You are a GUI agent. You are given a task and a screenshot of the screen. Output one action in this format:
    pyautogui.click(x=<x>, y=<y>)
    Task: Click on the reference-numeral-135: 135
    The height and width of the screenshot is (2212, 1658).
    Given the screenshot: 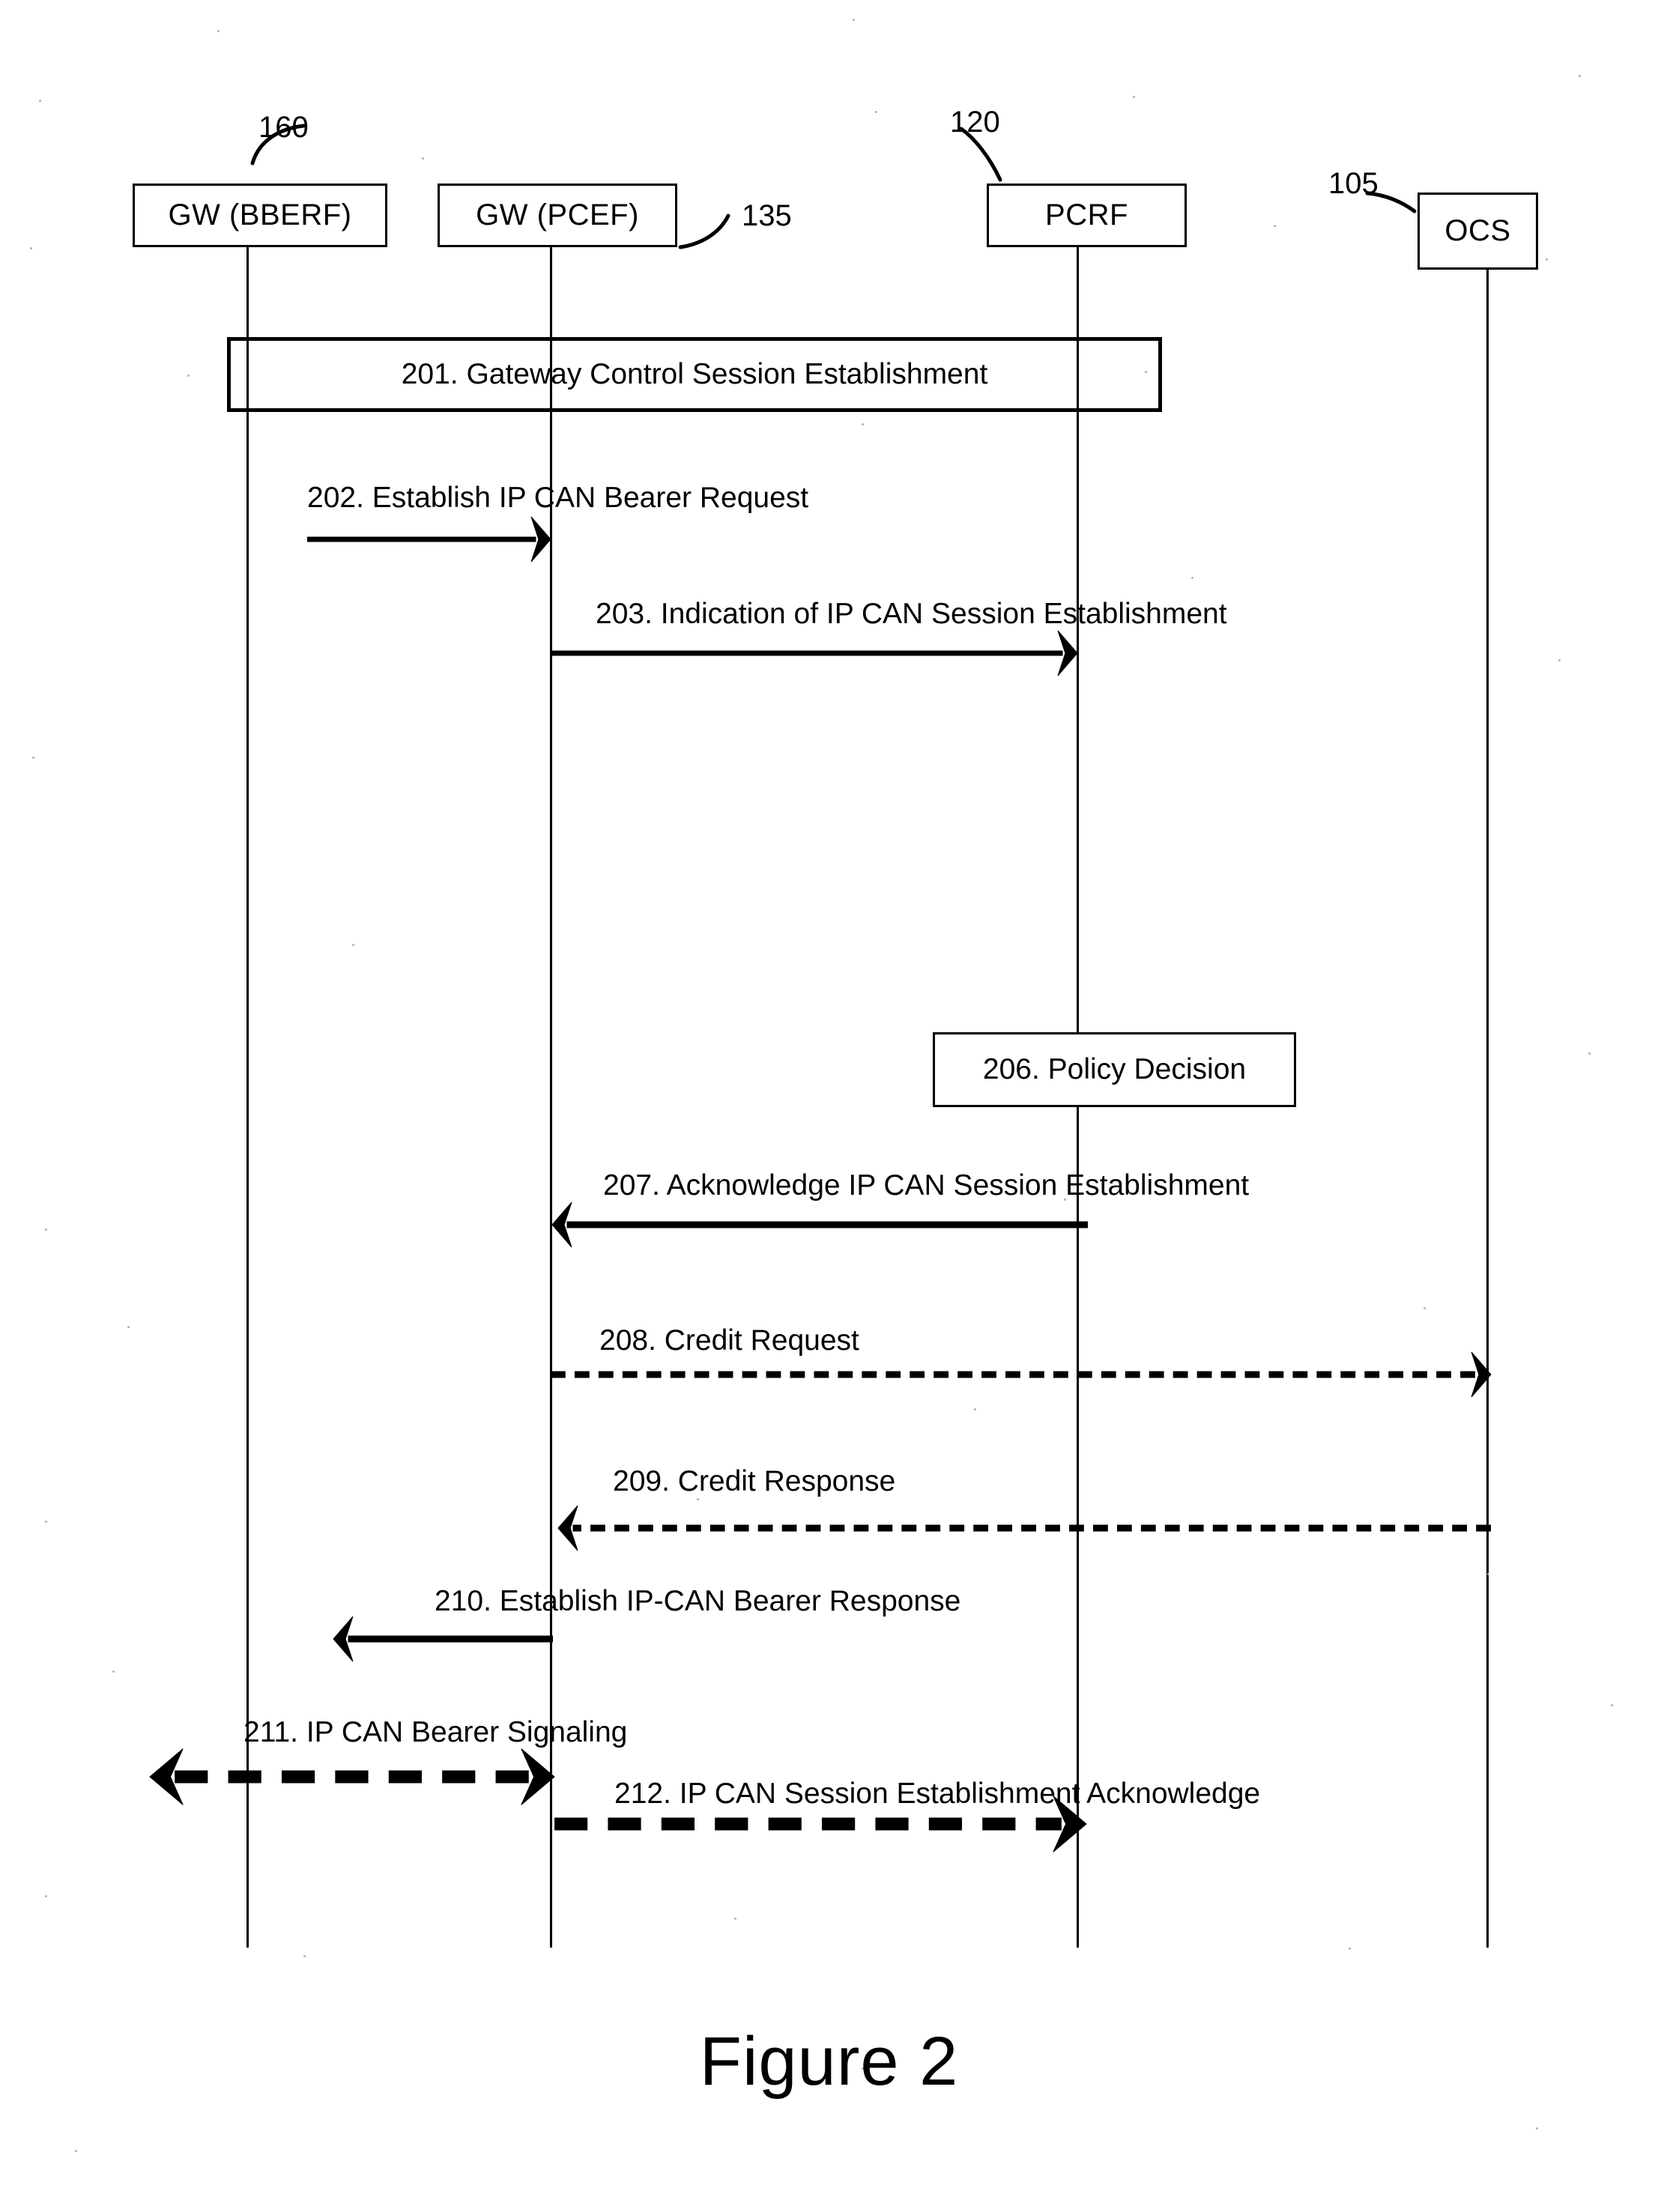 What is the action you would take?
    pyautogui.click(x=767, y=215)
    